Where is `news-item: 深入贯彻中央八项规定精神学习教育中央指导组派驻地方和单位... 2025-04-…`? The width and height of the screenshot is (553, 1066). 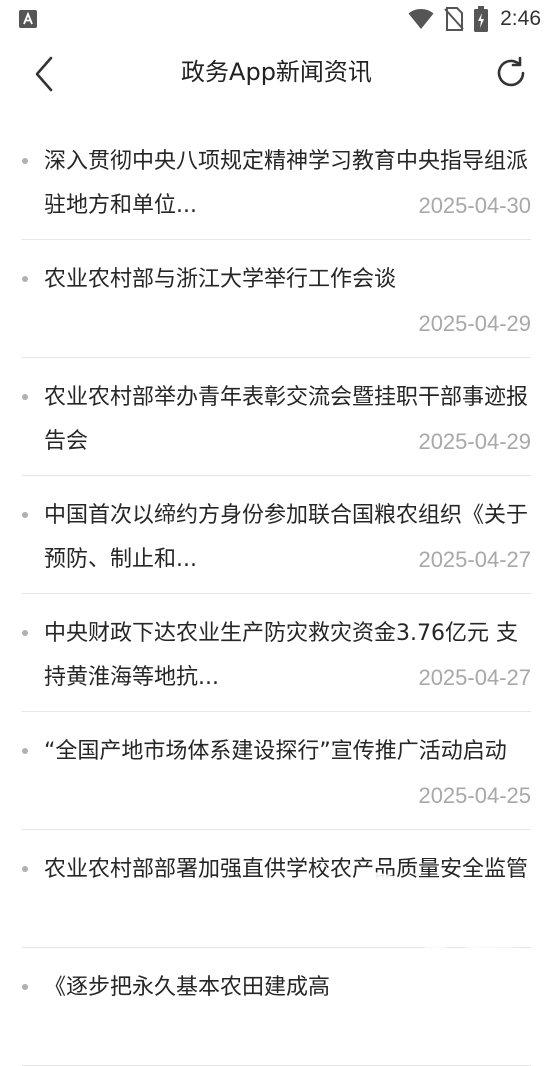
news-item: 深入贯彻中央八项规定精神学习教育中央指导组派驻地方和单位... 2025-04-… is located at coordinates (276, 181).